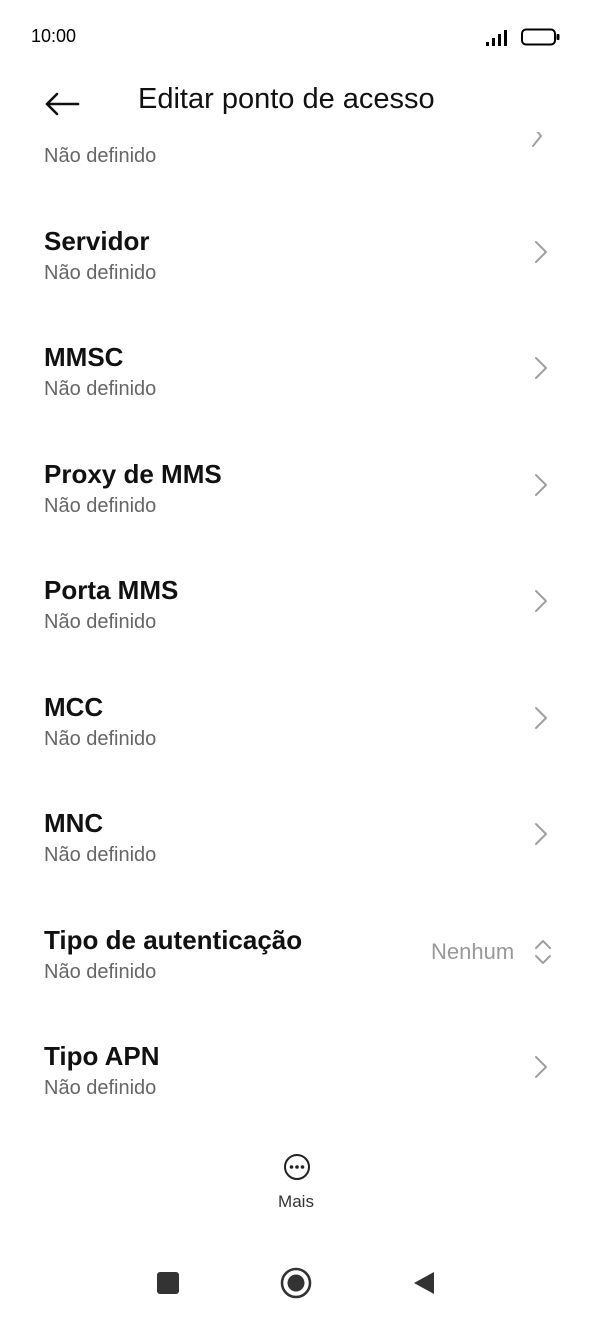 The height and width of the screenshot is (1318, 593). I want to click on more-dots-icon, so click(297, 1167).